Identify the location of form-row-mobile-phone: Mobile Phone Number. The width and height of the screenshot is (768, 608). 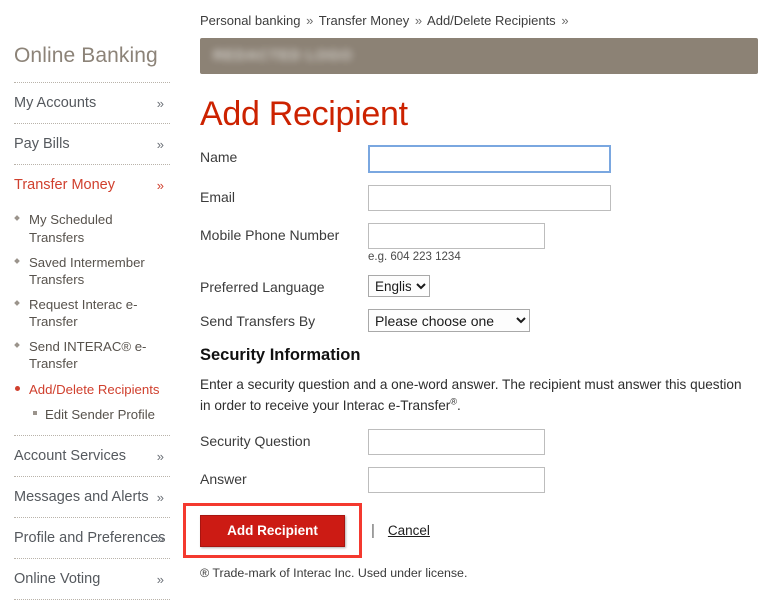
(484, 236).